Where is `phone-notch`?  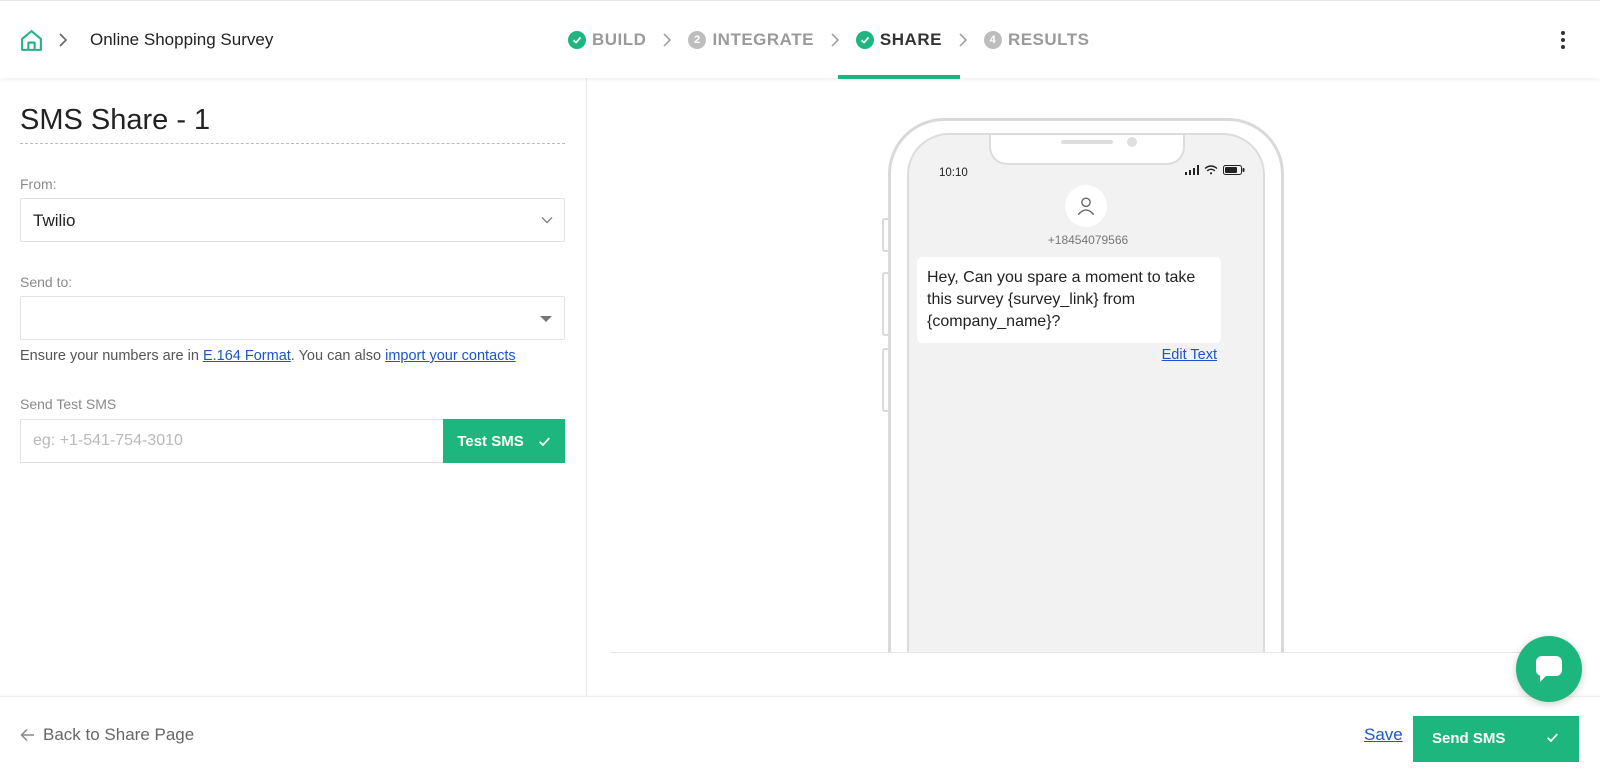 phone-notch is located at coordinates (1087, 150).